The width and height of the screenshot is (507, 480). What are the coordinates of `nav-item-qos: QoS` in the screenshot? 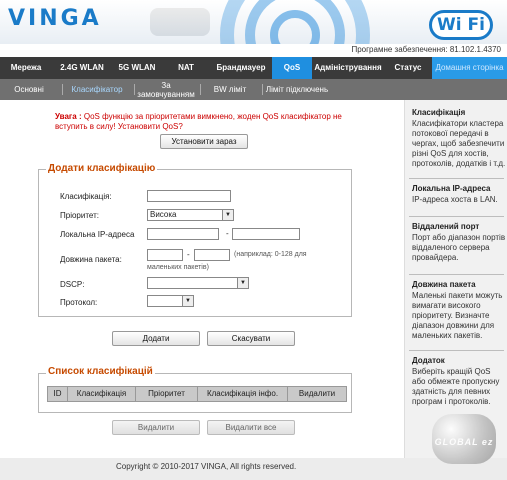 It's located at (292, 68).